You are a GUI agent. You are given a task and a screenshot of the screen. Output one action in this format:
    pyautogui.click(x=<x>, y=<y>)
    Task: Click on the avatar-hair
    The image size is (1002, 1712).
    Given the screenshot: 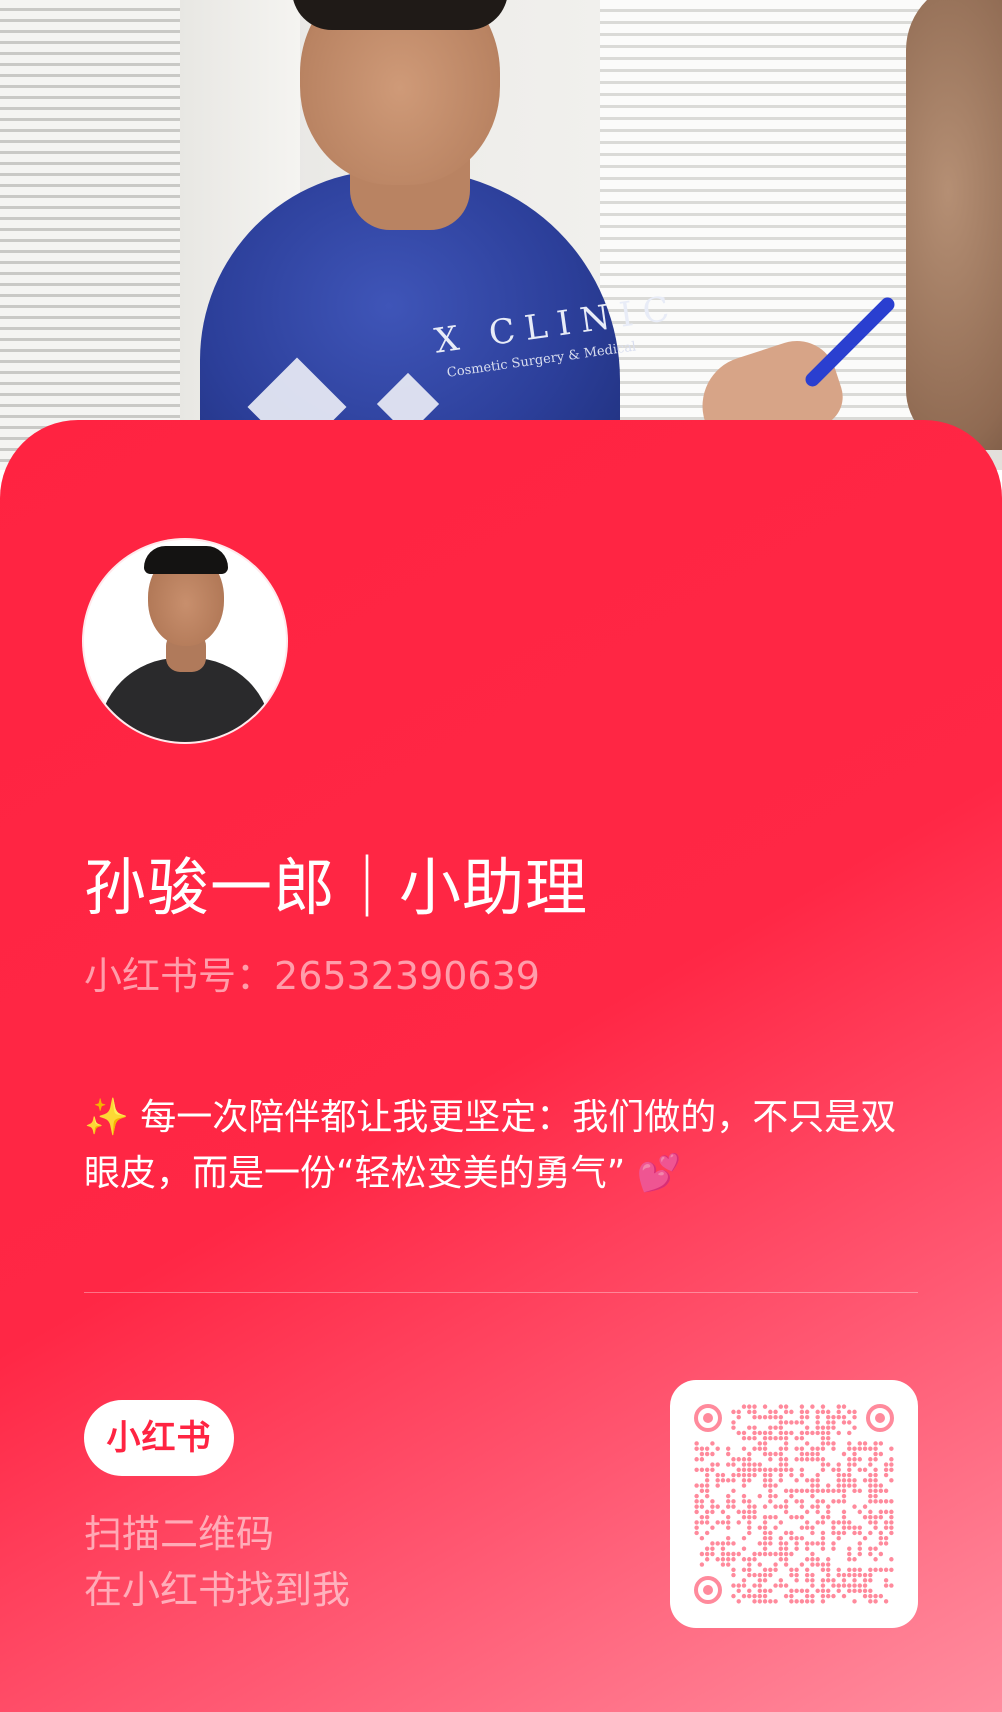 What is the action you would take?
    pyautogui.click(x=186, y=560)
    